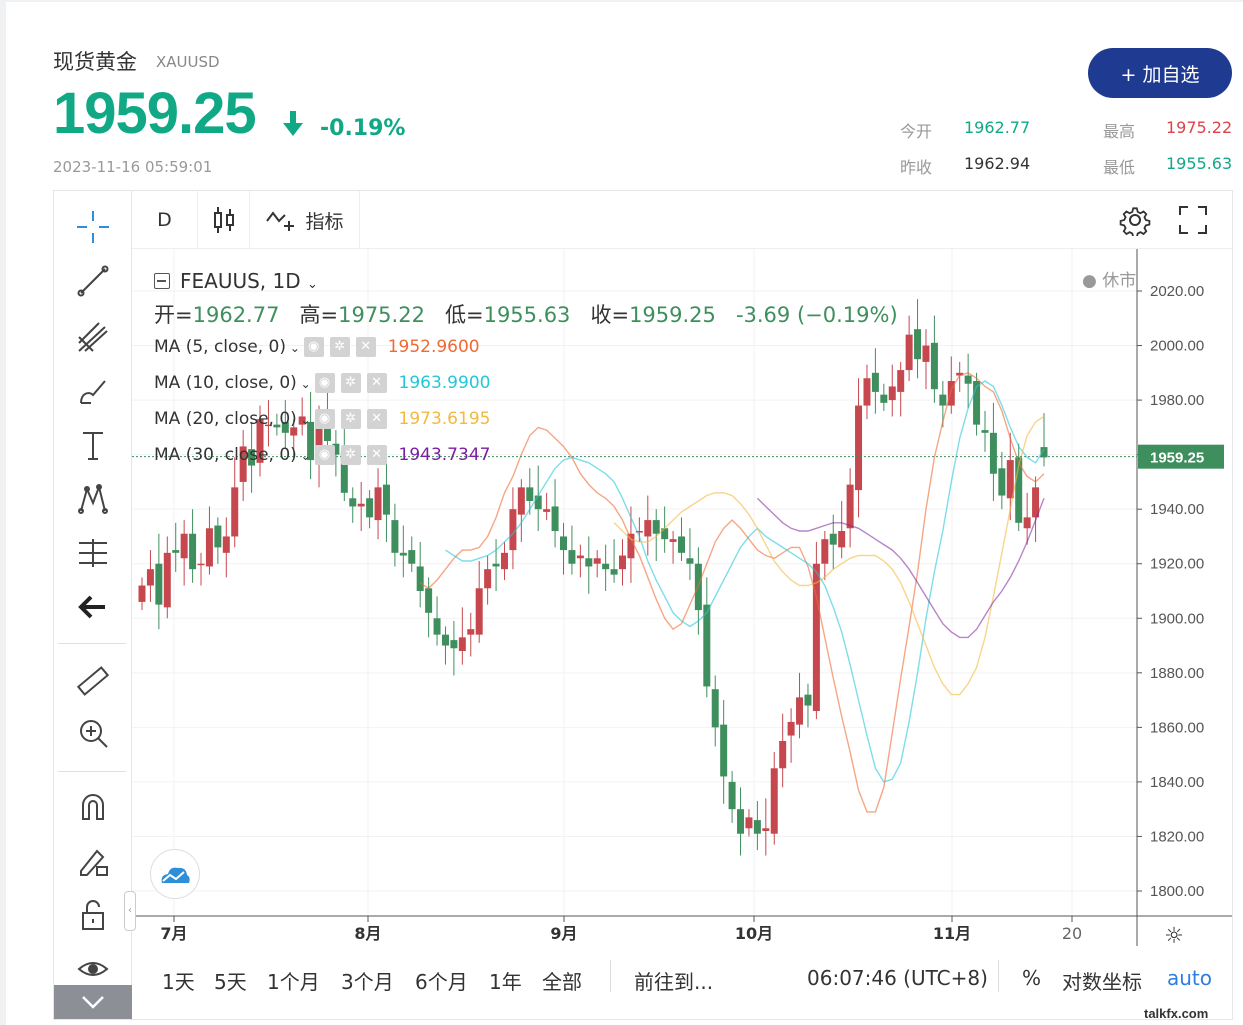  I want to click on high-key: 高=, so click(319, 315).